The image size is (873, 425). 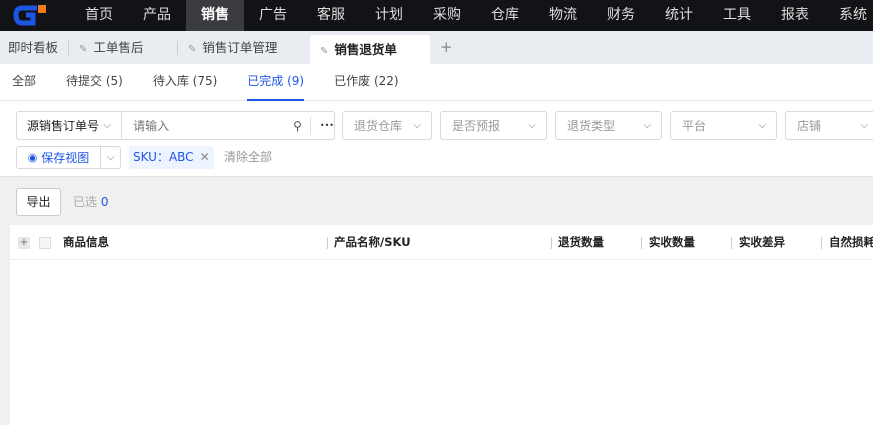 I want to click on col-natural-loss: 自然损耗, so click(x=851, y=242).